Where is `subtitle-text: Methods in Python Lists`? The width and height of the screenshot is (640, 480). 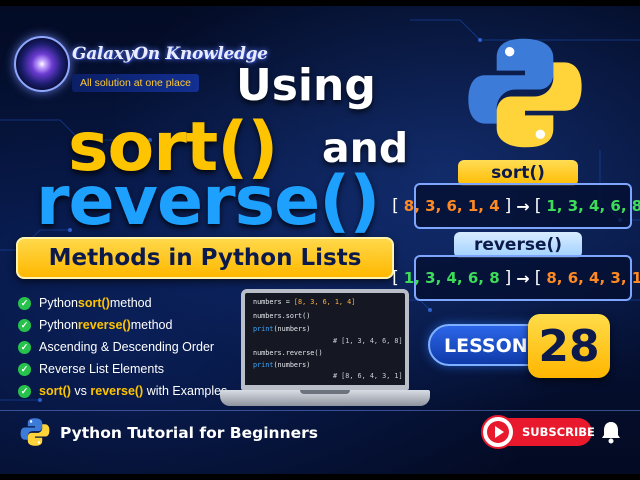 subtitle-text: Methods in Python Lists is located at coordinates (205, 258).